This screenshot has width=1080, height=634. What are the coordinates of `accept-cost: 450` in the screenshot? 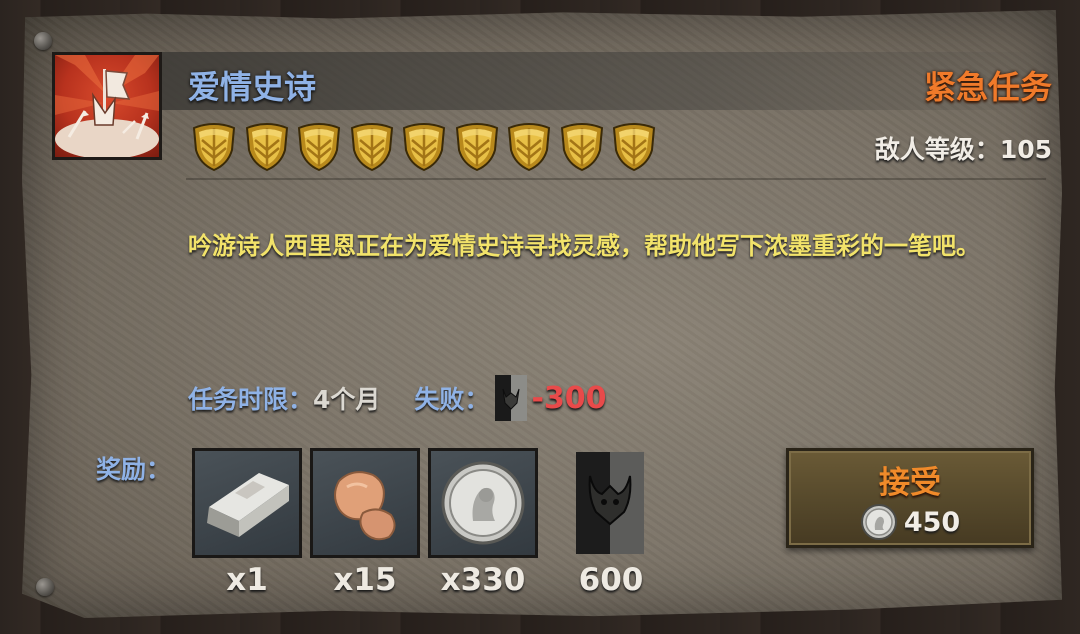 It's located at (910, 522).